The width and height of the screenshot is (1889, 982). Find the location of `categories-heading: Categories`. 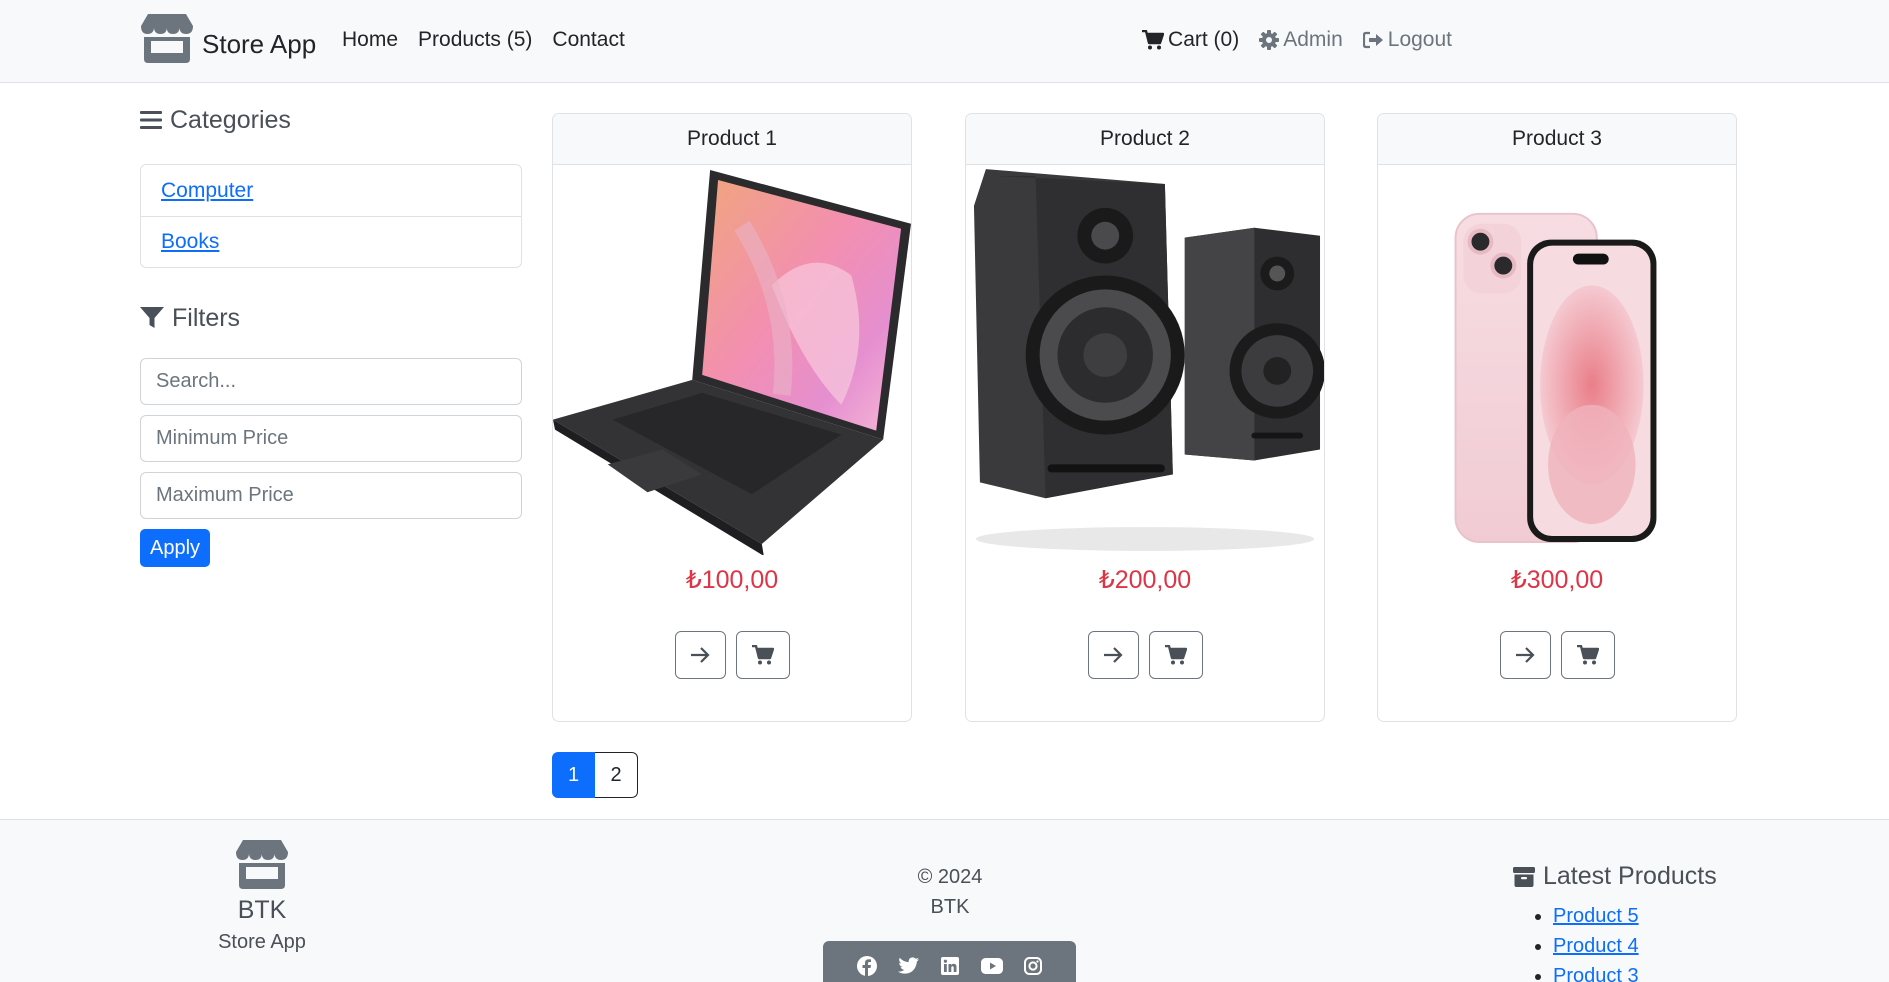

categories-heading: Categories is located at coordinates (331, 120).